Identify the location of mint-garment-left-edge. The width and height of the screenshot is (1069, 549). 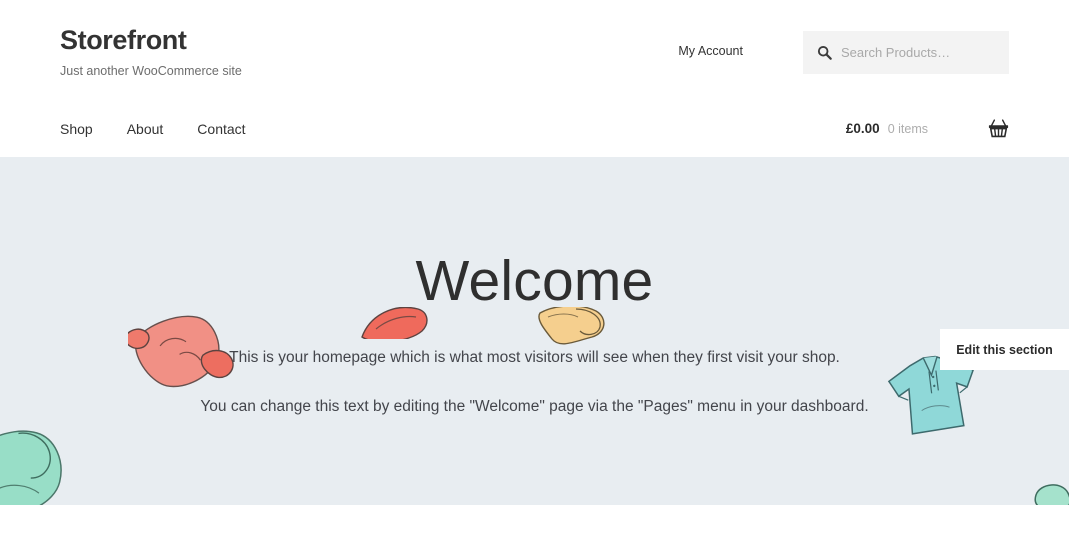
(40, 465).